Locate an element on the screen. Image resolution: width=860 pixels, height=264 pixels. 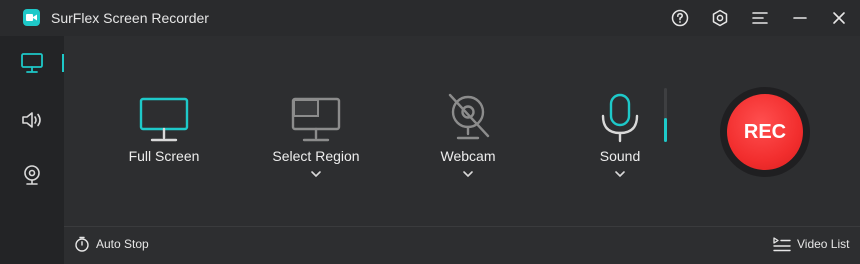
rec-label: REC is located at coordinates (765, 132).